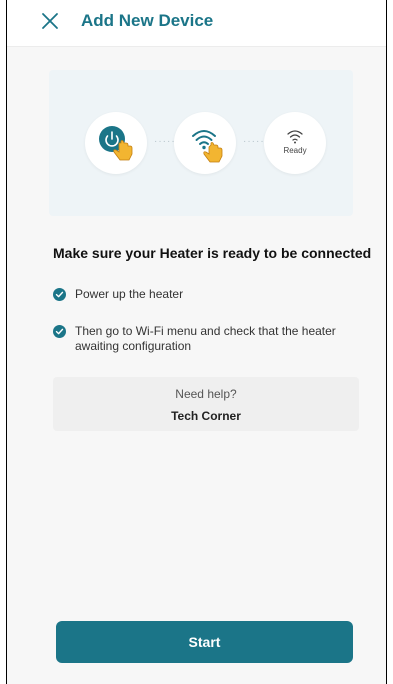 The image size is (393, 684). What do you see at coordinates (129, 294) in the screenshot?
I see `checklist-item-text: Power up the heater` at bounding box center [129, 294].